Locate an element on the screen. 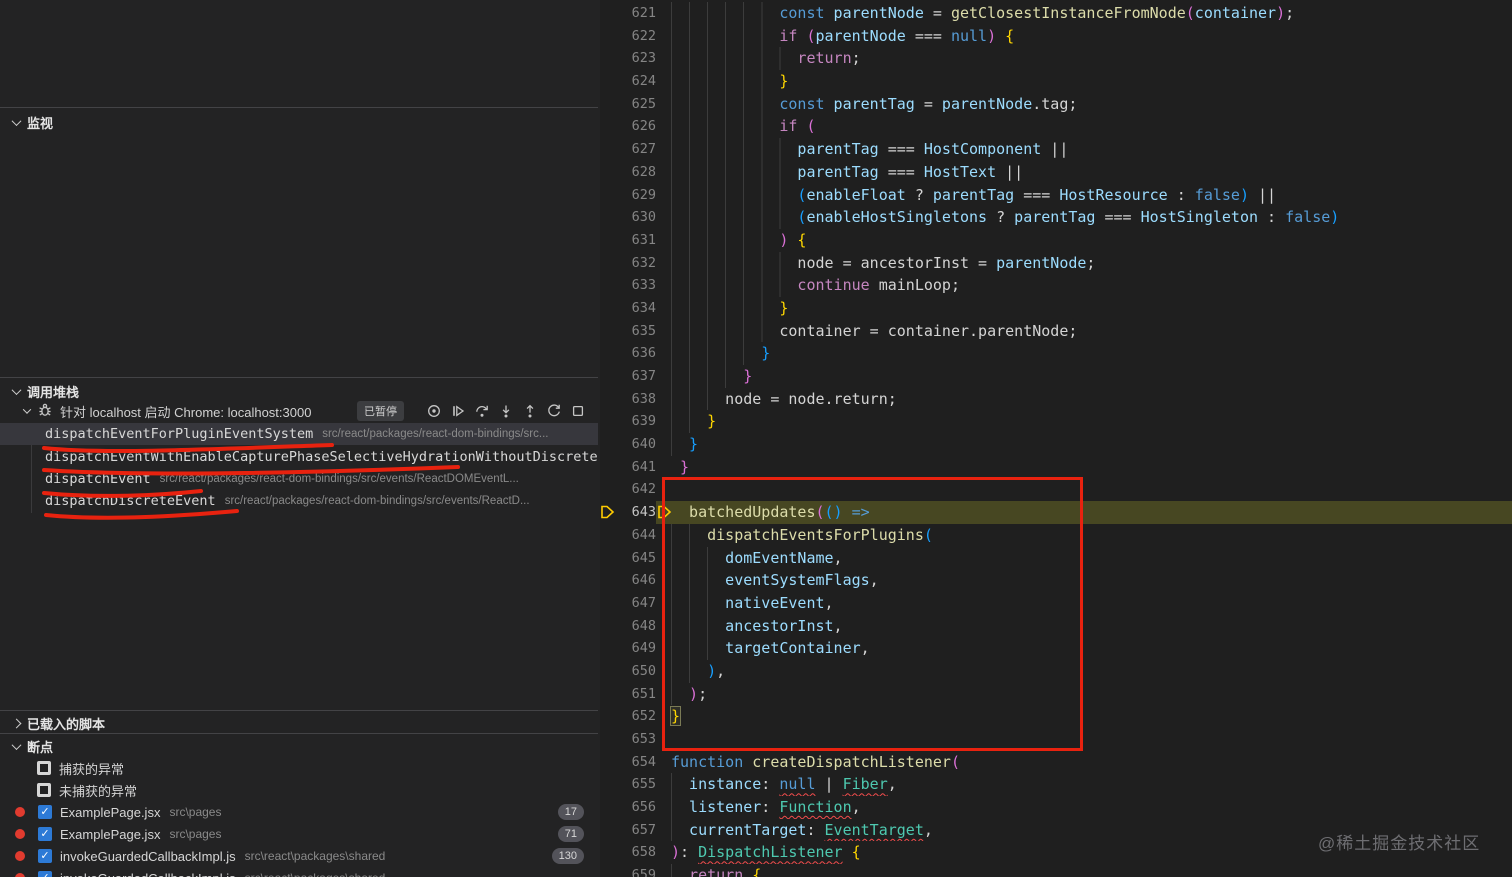 Image resolution: width=1512 pixels, height=877 pixels. code-content: if ( is located at coordinates (1084, 127).